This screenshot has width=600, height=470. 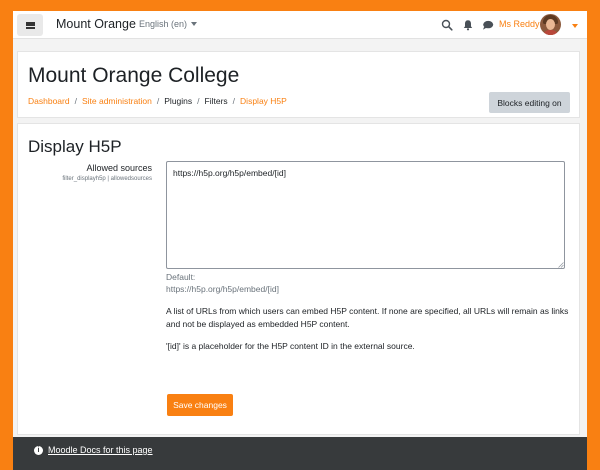 What do you see at coordinates (575, 26) in the screenshot?
I see `user-menu-caret-icon` at bounding box center [575, 26].